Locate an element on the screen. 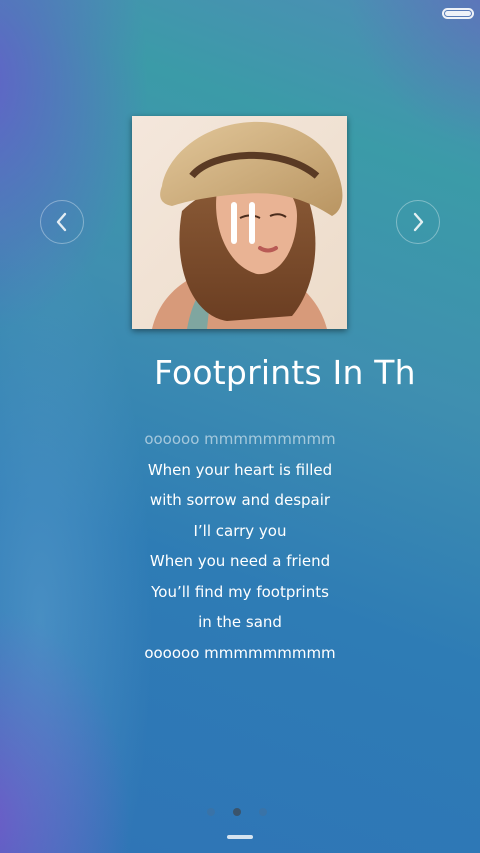  page-indicator is located at coordinates (237, 812).